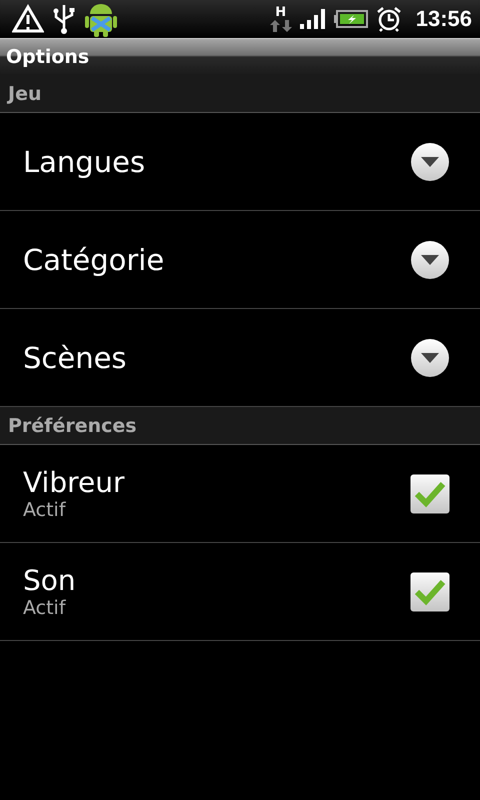 The width and height of the screenshot is (480, 800). What do you see at coordinates (84, 161) in the screenshot?
I see `item-label: Langues` at bounding box center [84, 161].